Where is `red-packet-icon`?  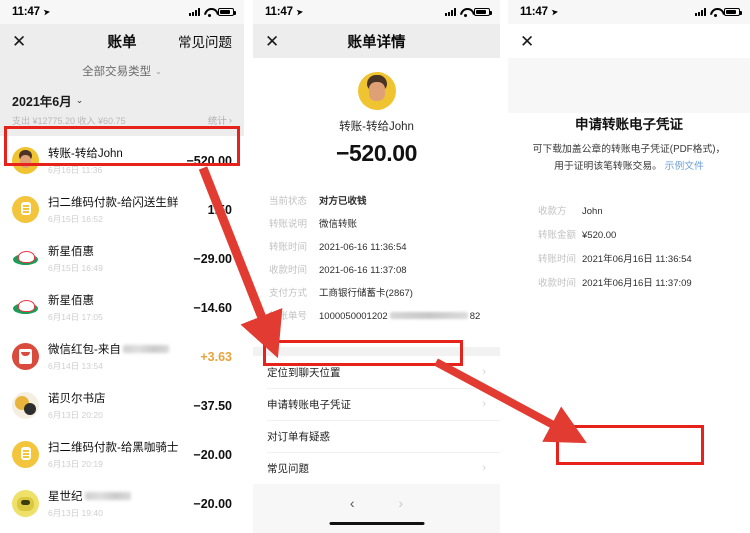 red-packet-icon is located at coordinates (25, 356).